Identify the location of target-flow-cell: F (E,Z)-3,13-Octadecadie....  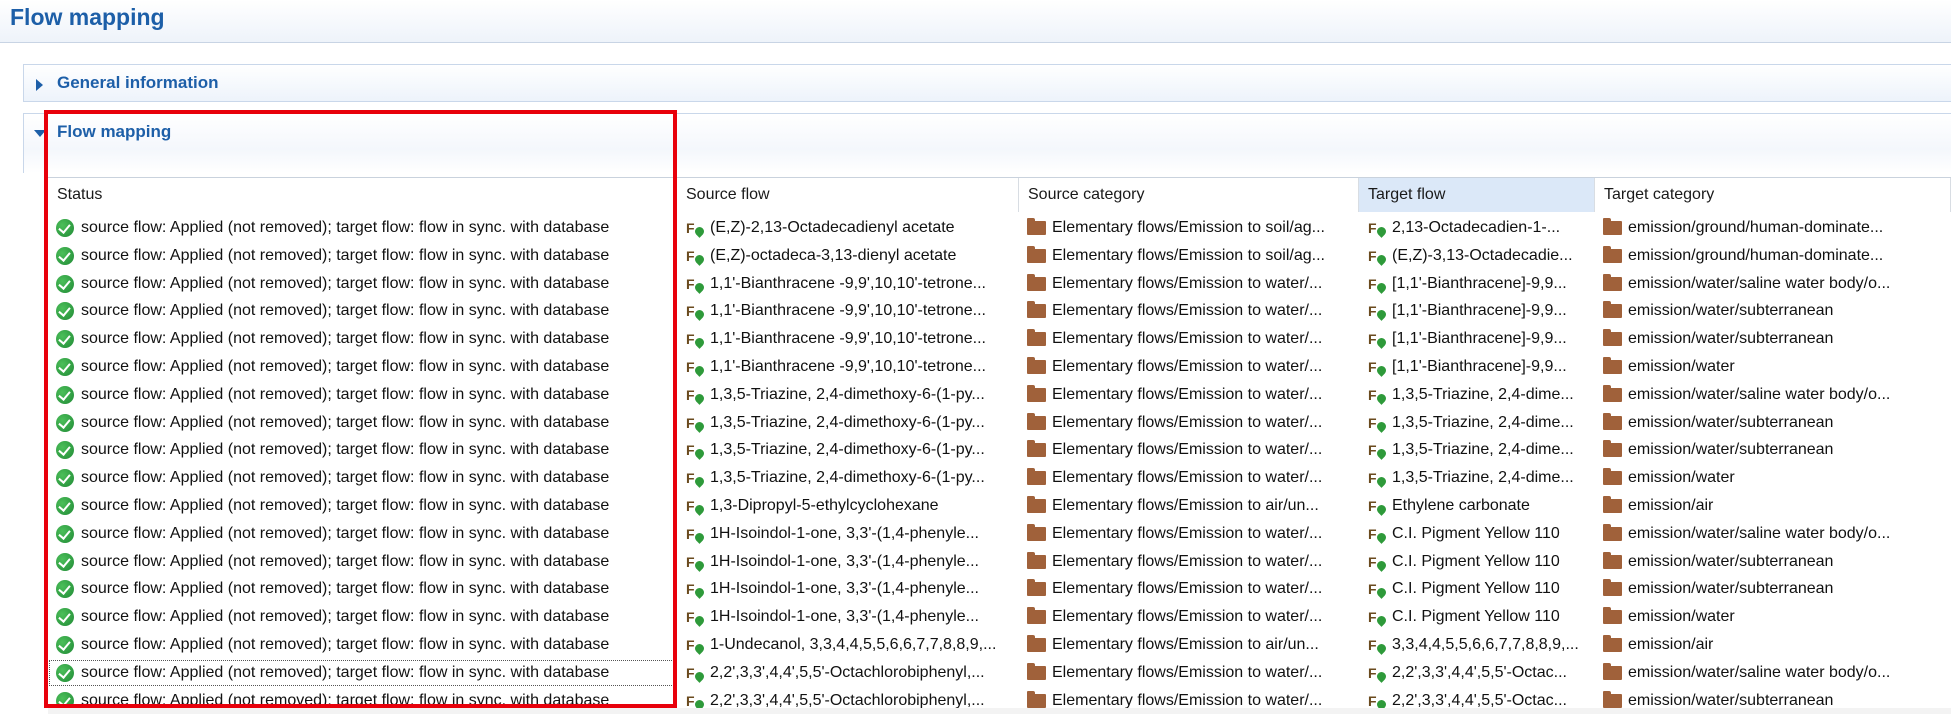
(1477, 256).